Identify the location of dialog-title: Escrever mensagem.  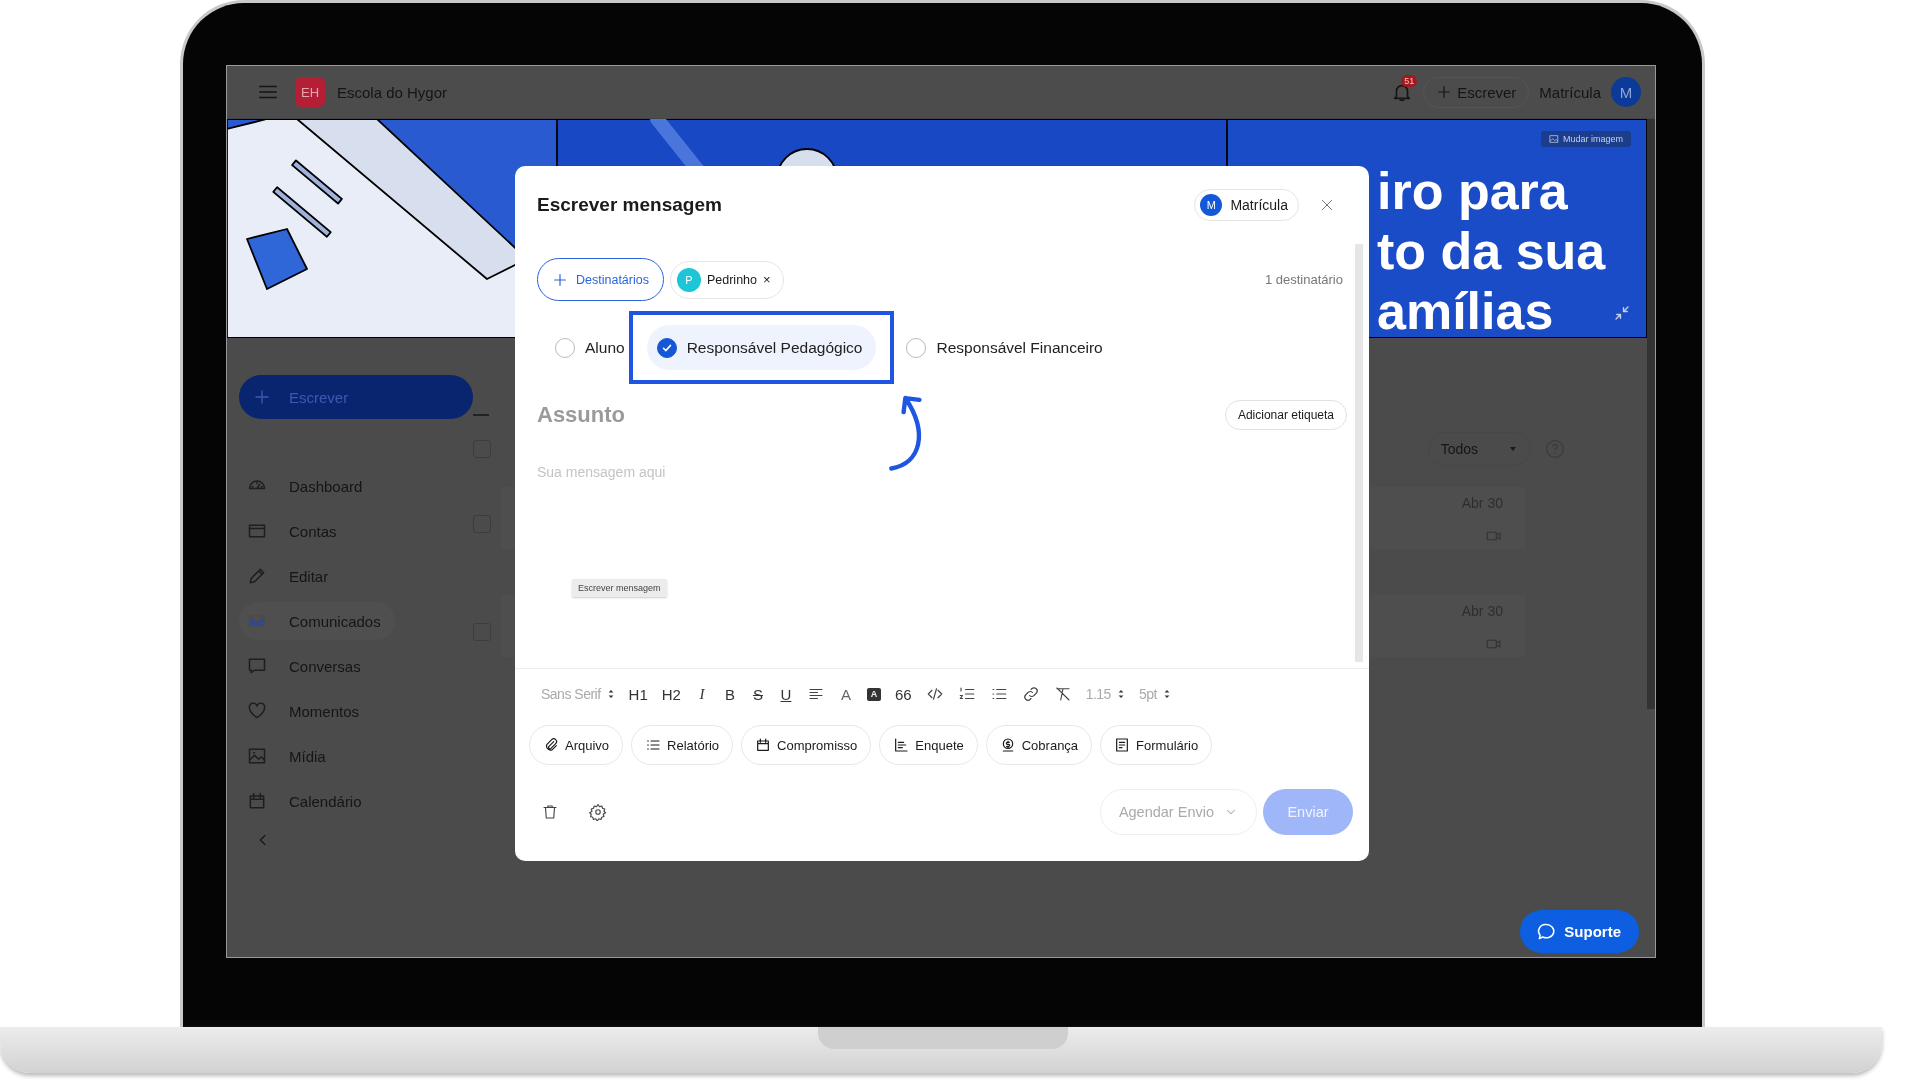
(629, 205).